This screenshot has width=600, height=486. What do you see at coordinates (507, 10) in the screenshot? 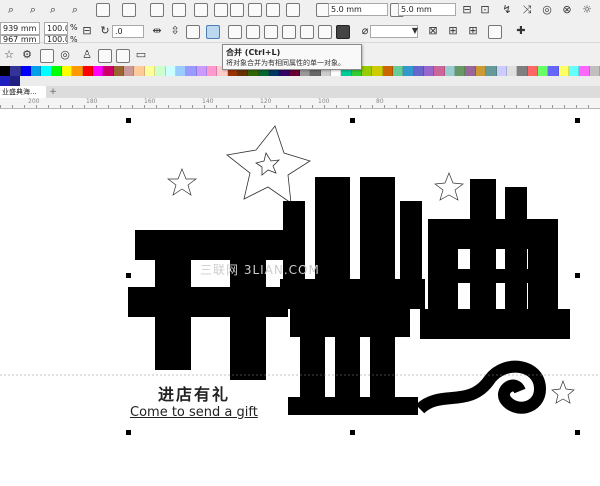
I see `pen-icon: ↯` at bounding box center [507, 10].